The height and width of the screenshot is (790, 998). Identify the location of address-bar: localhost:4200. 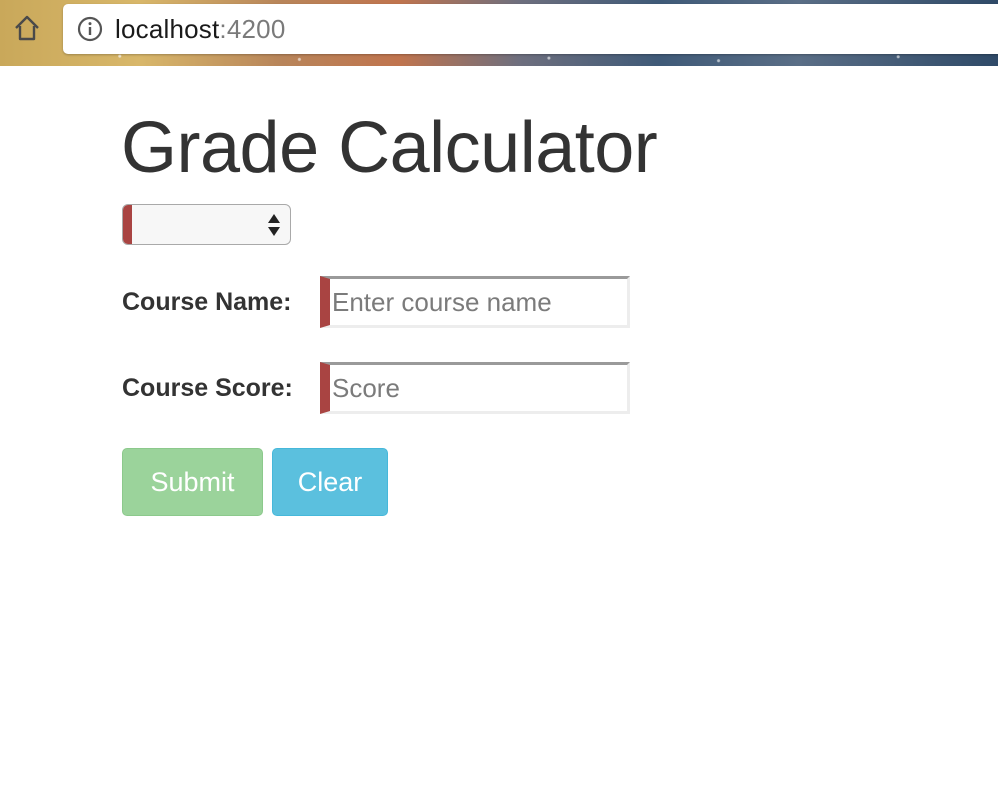
(530, 29).